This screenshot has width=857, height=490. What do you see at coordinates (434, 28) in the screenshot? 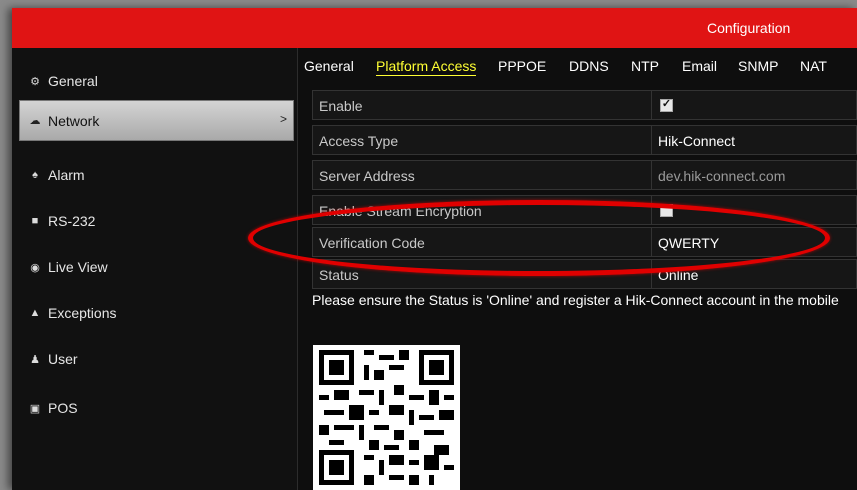
I see `title-bar: Configuration` at bounding box center [434, 28].